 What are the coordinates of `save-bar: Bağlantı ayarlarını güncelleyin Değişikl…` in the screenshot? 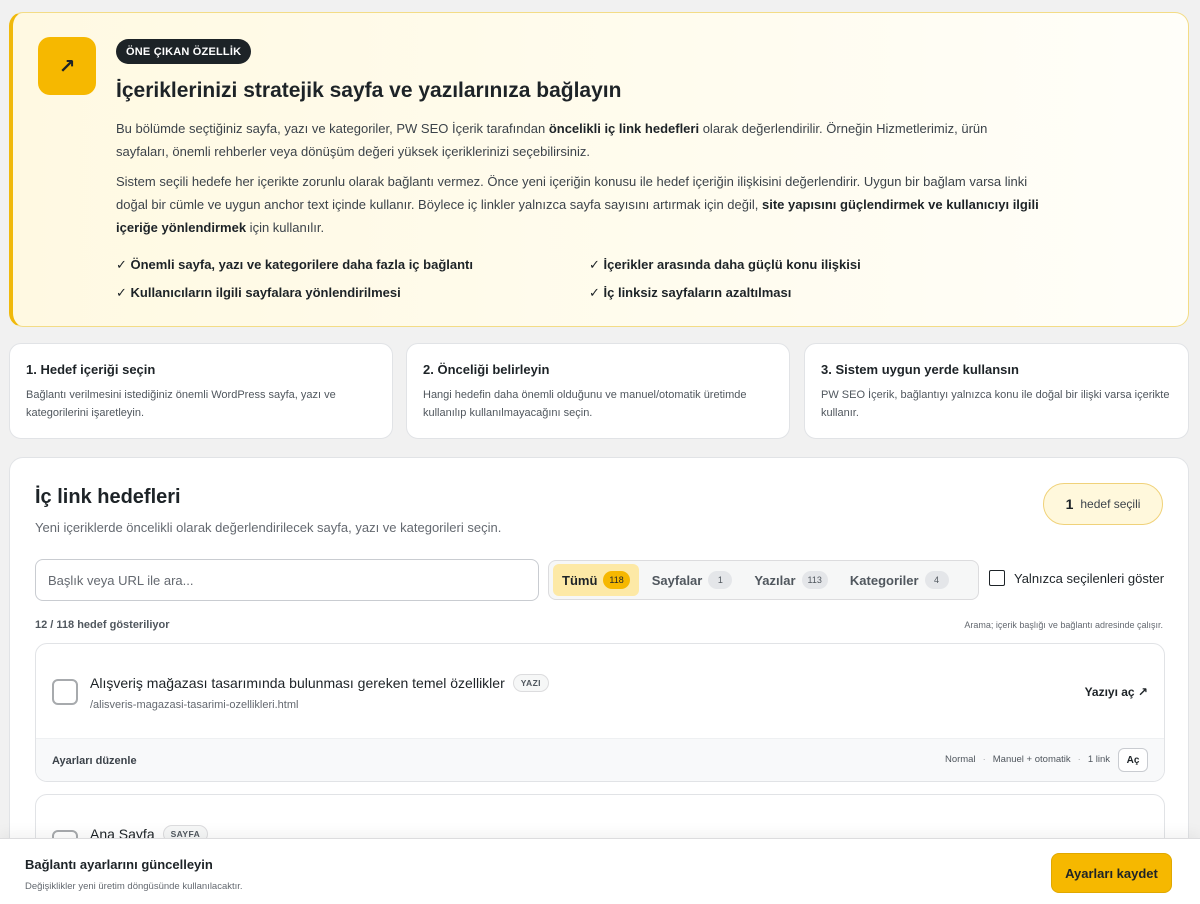 It's located at (600, 871).